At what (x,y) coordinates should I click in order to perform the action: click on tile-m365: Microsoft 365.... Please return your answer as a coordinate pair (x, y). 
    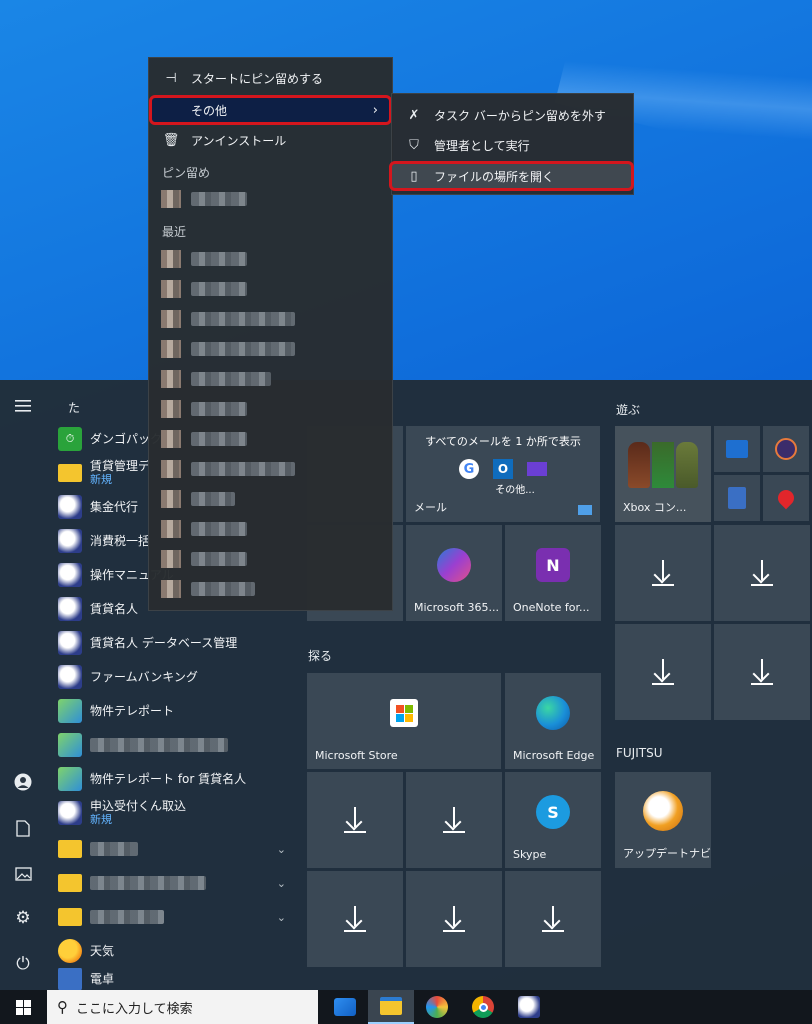
    Looking at the image, I should click on (454, 573).